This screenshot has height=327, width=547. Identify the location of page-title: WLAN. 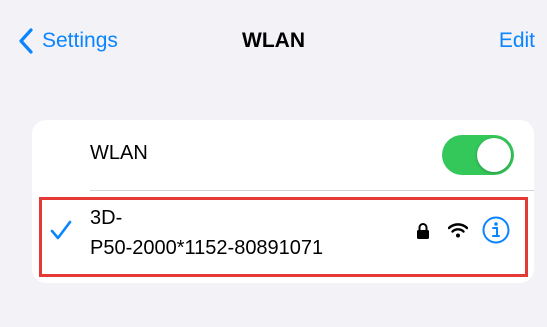
(273, 40).